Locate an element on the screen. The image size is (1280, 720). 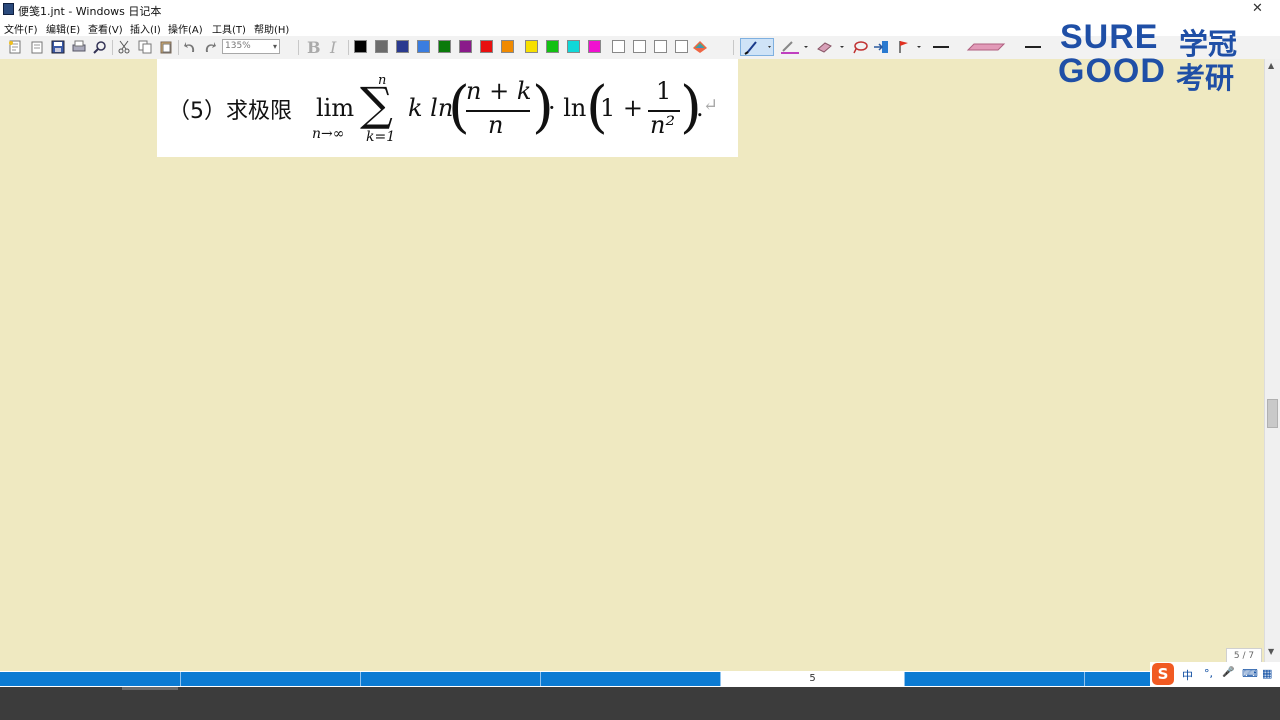
frac1-denominator: n is located at coordinates (496, 125).